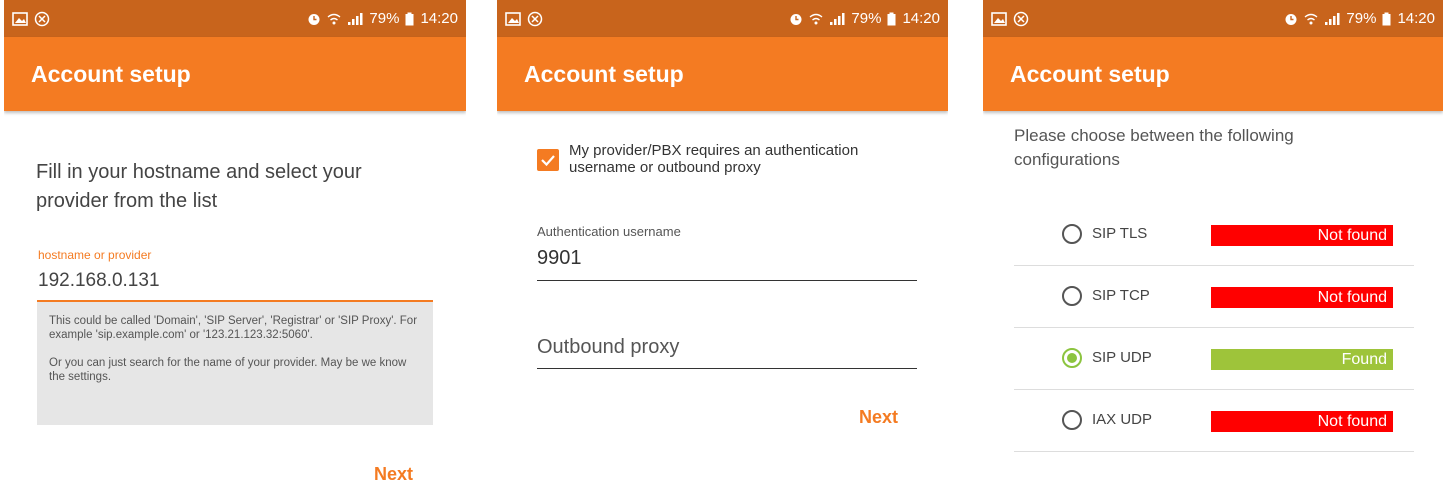 This screenshot has width=1448, height=485. Describe the element at coordinates (1302, 359) in the screenshot. I see `status-badge: Found` at that location.